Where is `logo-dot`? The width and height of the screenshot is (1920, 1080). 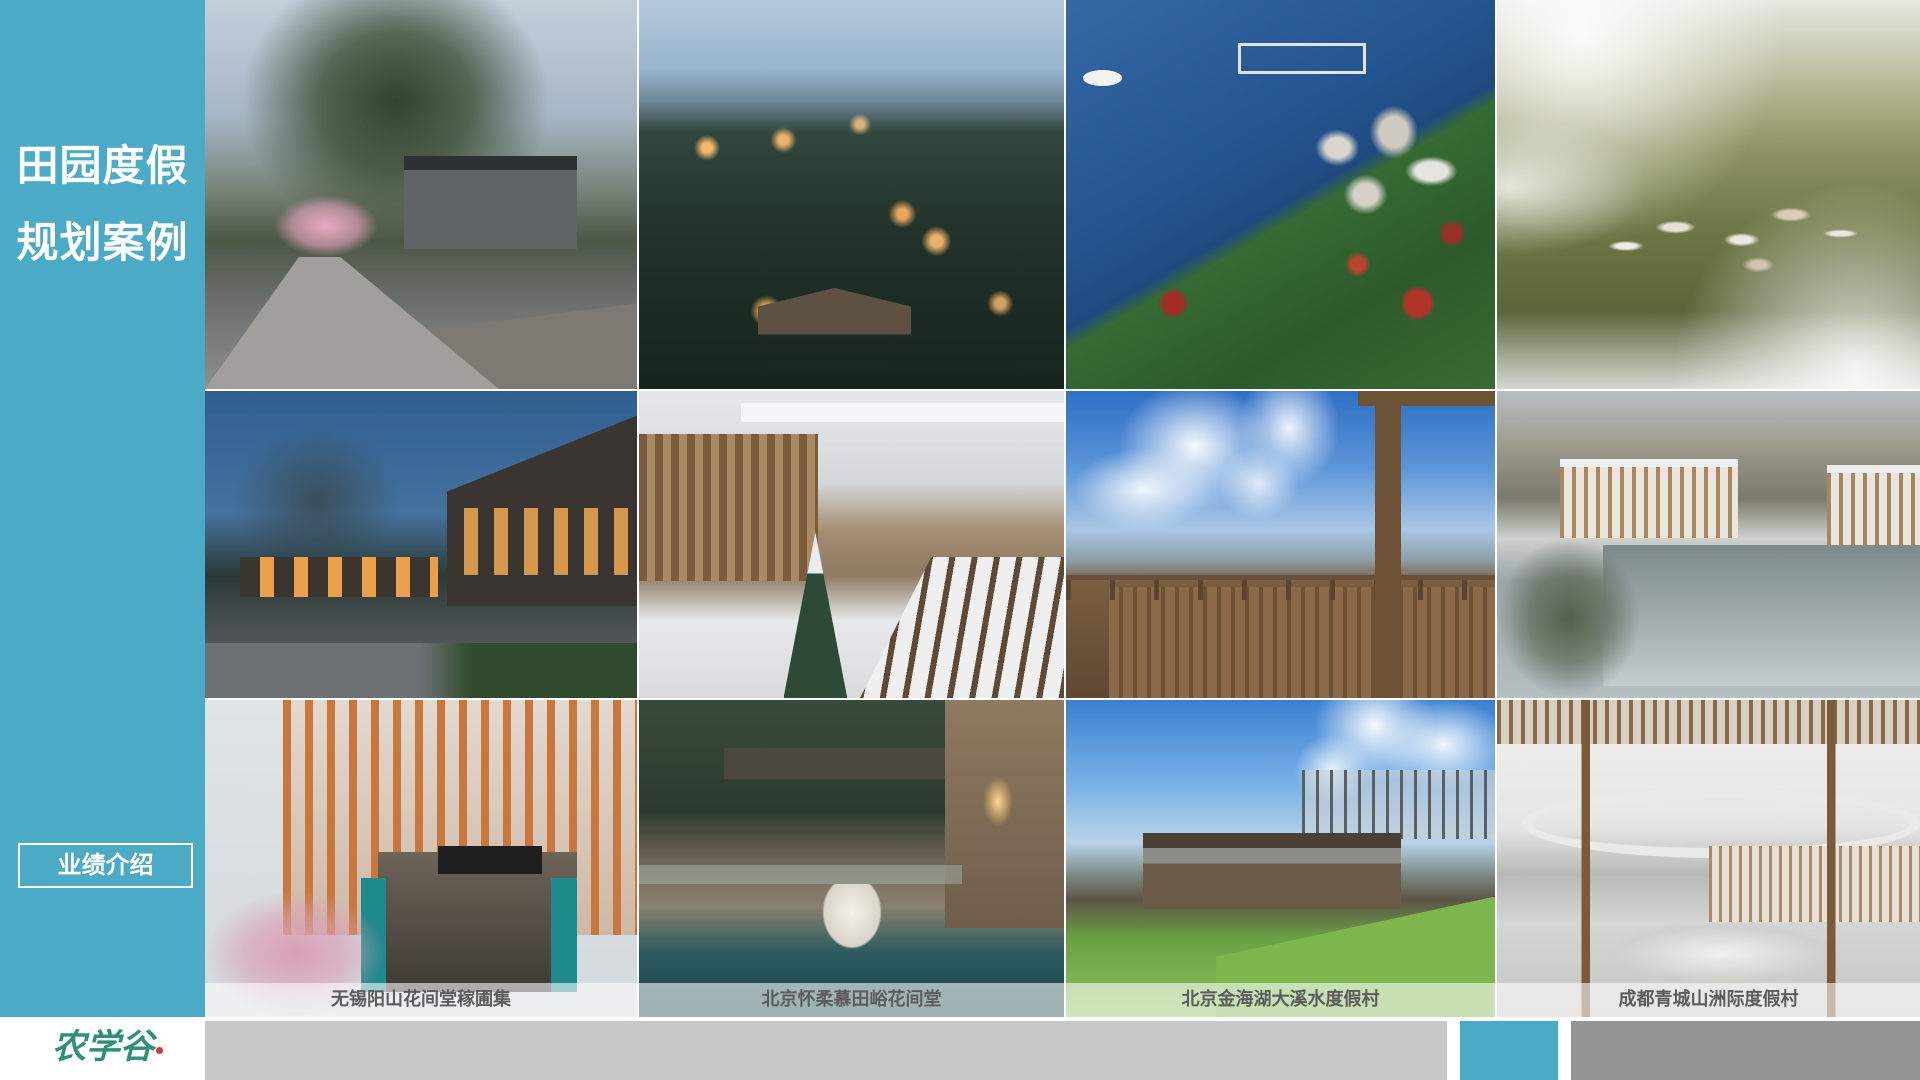
logo-dot is located at coordinates (159, 1050).